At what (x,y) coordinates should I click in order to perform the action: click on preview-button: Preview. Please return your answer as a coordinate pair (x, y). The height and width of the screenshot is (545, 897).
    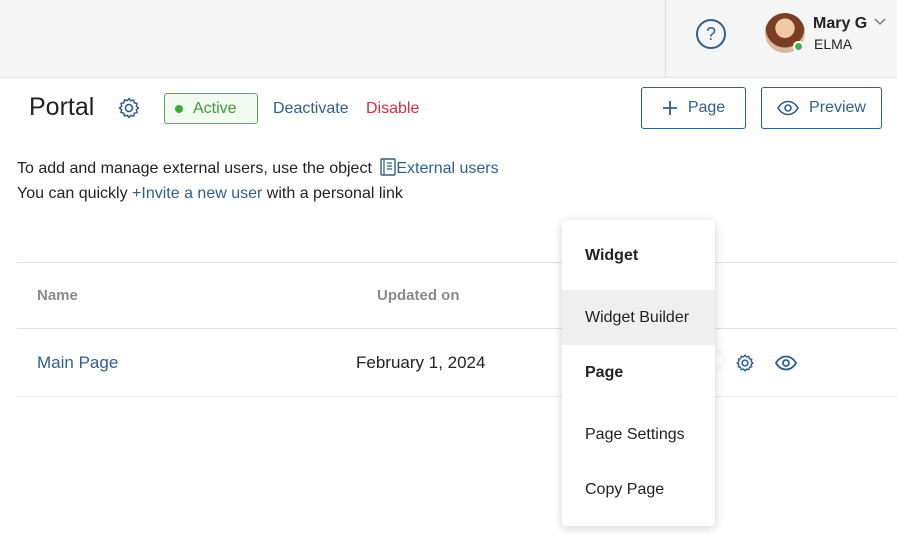
    Looking at the image, I should click on (821, 108).